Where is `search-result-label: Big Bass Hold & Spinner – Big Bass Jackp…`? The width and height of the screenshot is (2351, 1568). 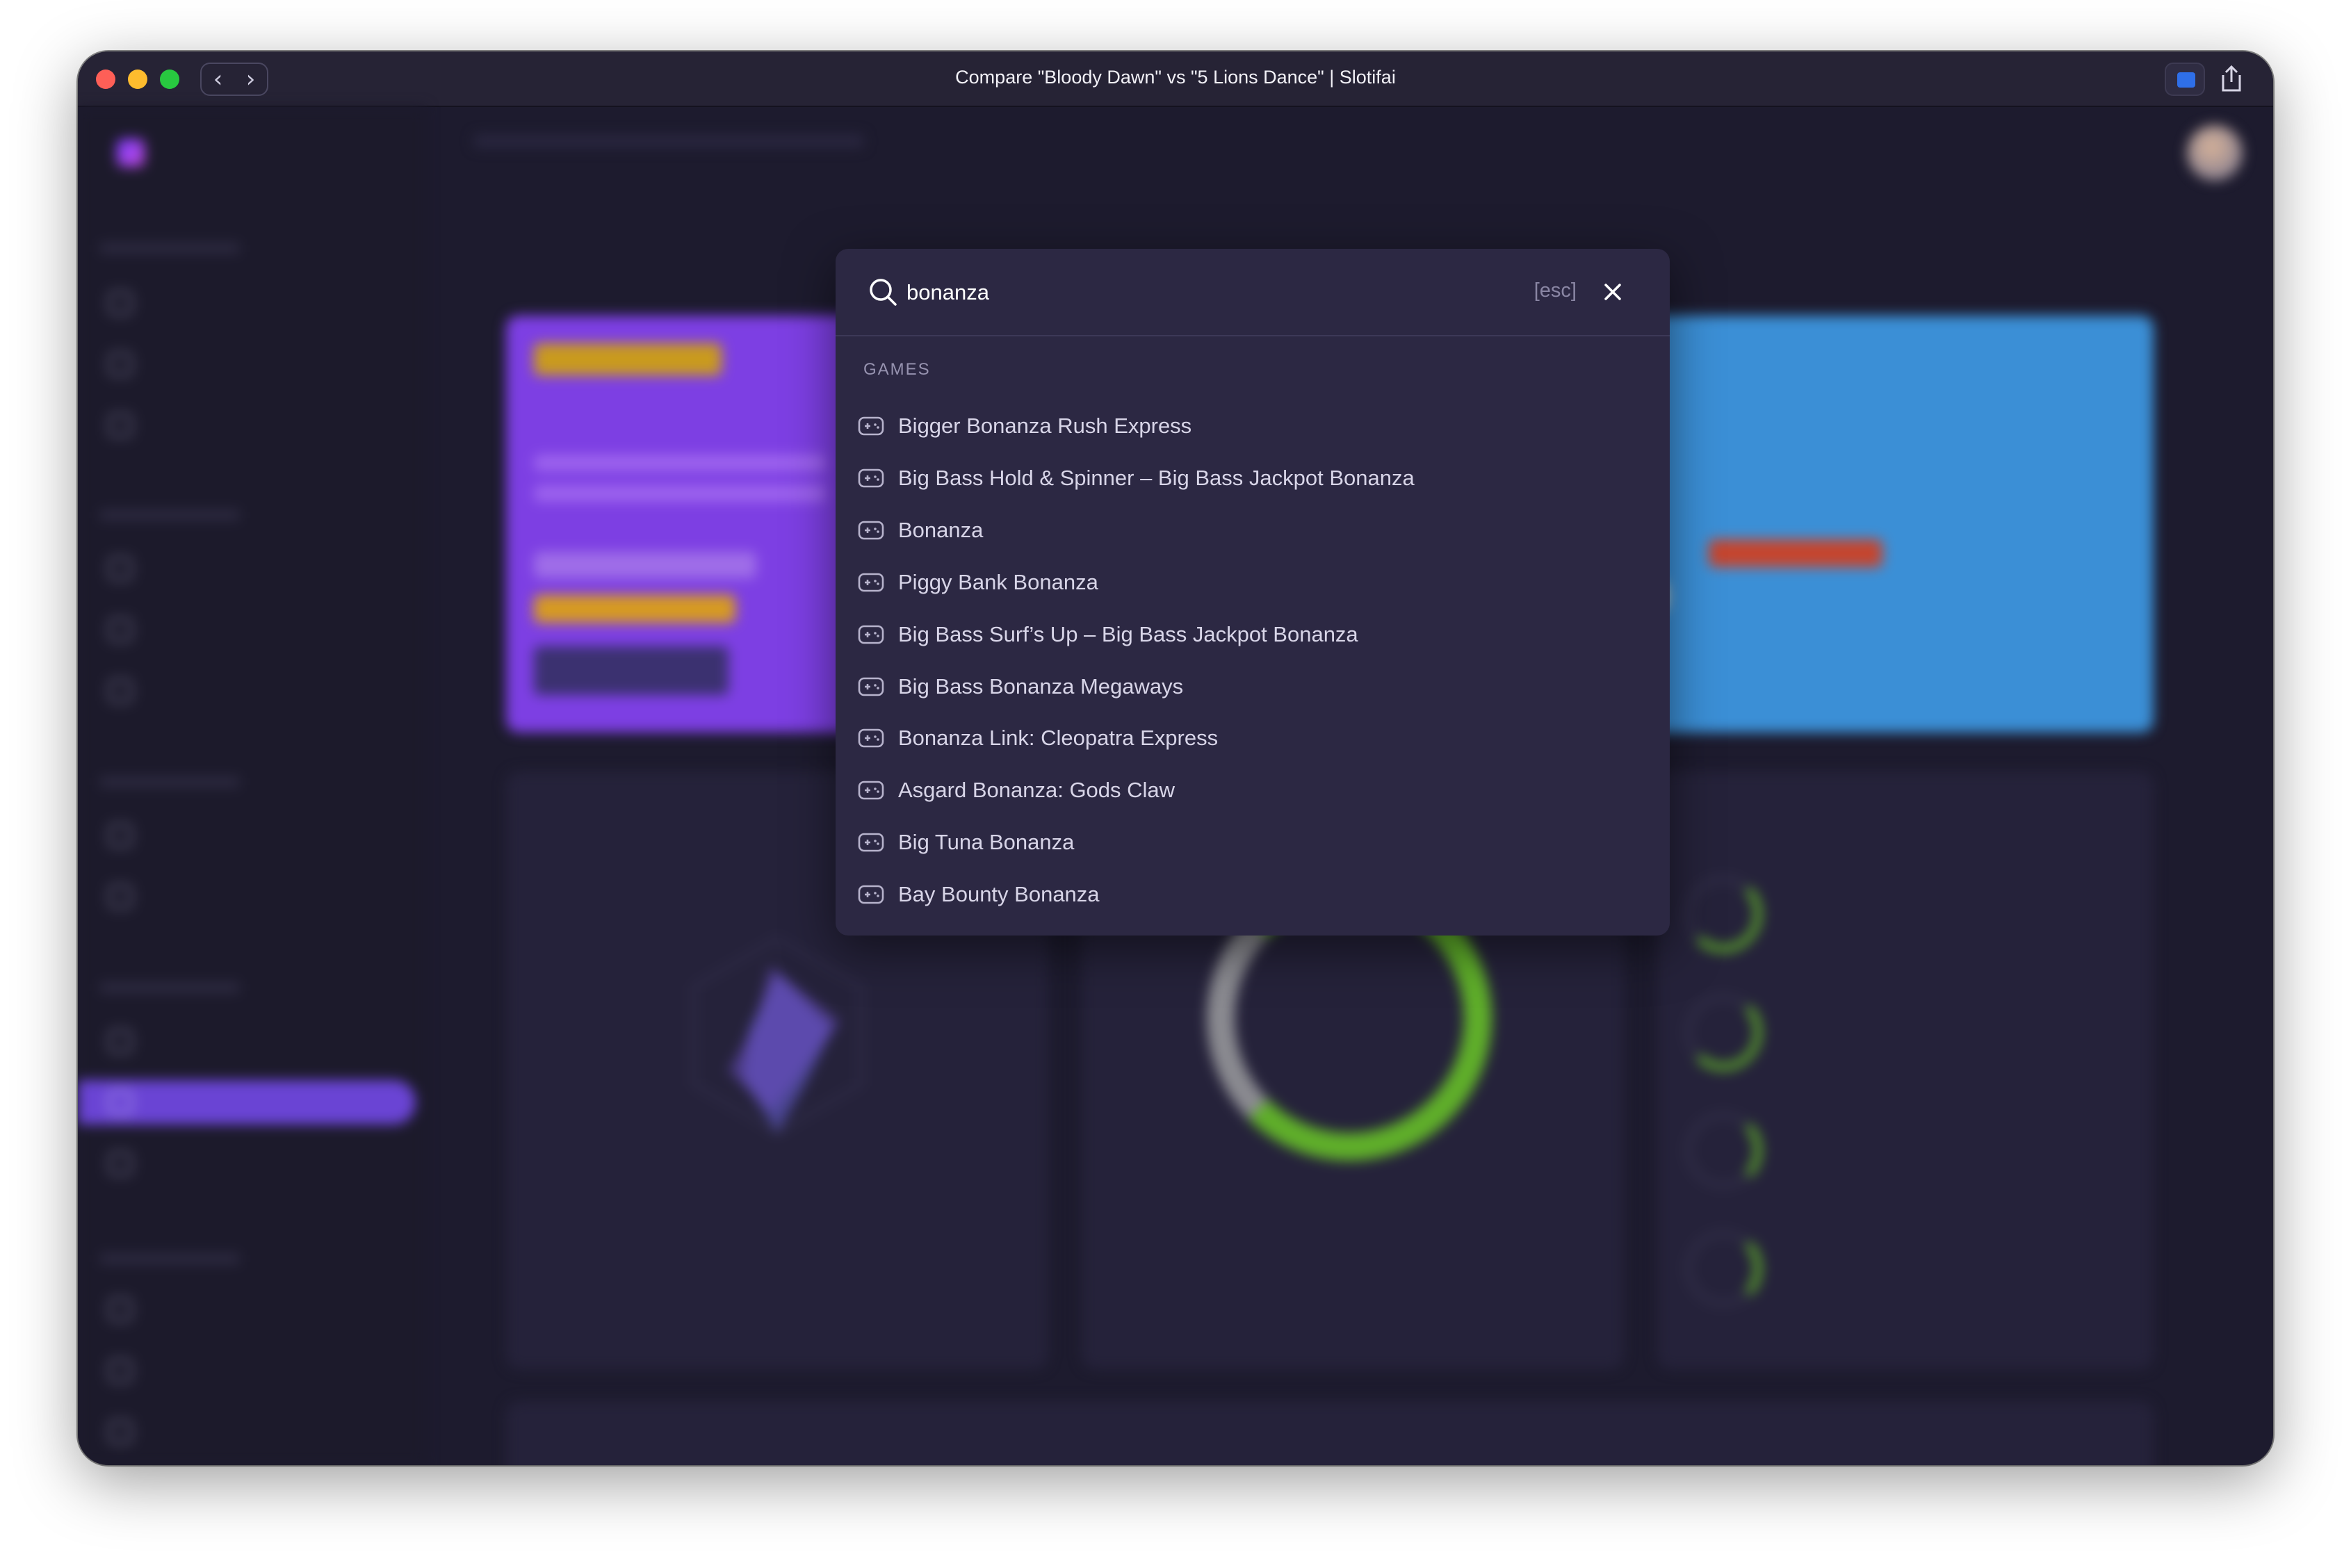
search-result-label: Big Bass Hold & Spinner – Big Bass Jackp… is located at coordinates (1156, 477).